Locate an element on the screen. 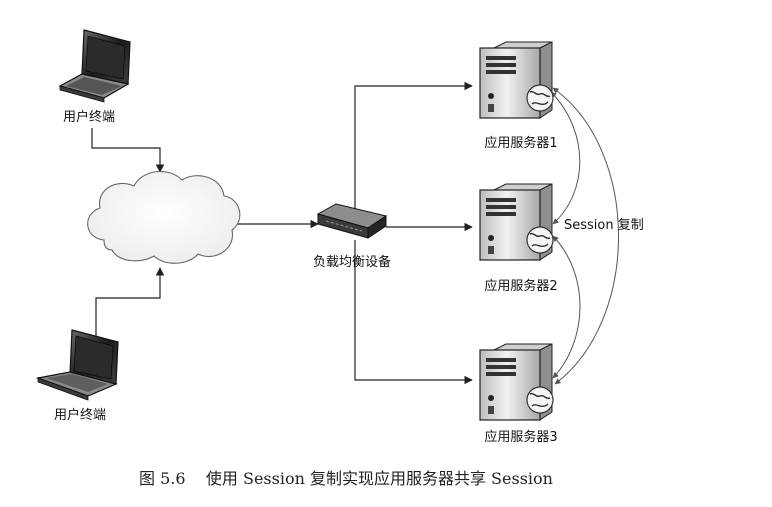 The image size is (772, 507). node-user-terminal-top: 用户终端 is located at coordinates (94, 77).